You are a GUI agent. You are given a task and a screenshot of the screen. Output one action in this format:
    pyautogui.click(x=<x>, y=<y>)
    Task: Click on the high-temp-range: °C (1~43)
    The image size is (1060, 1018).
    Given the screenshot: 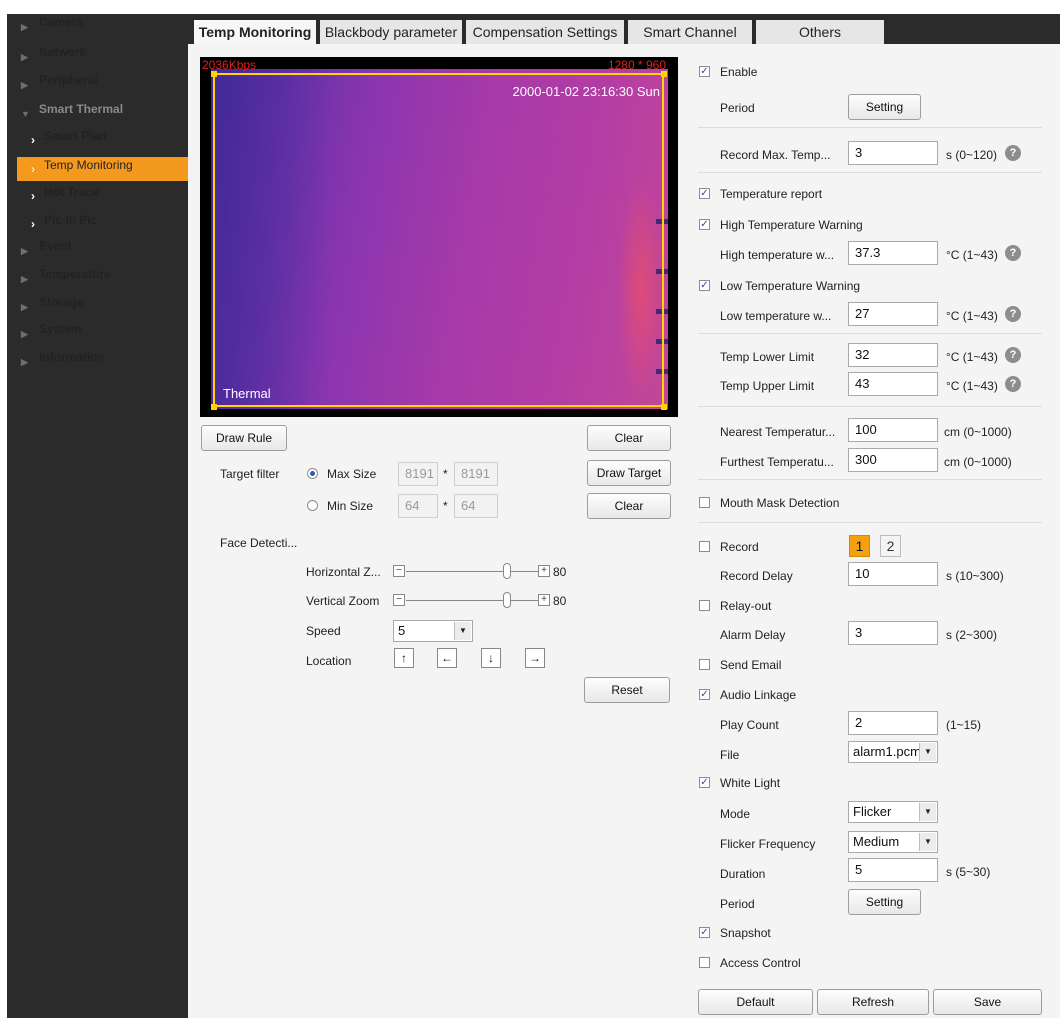 What is the action you would take?
    pyautogui.click(x=972, y=255)
    